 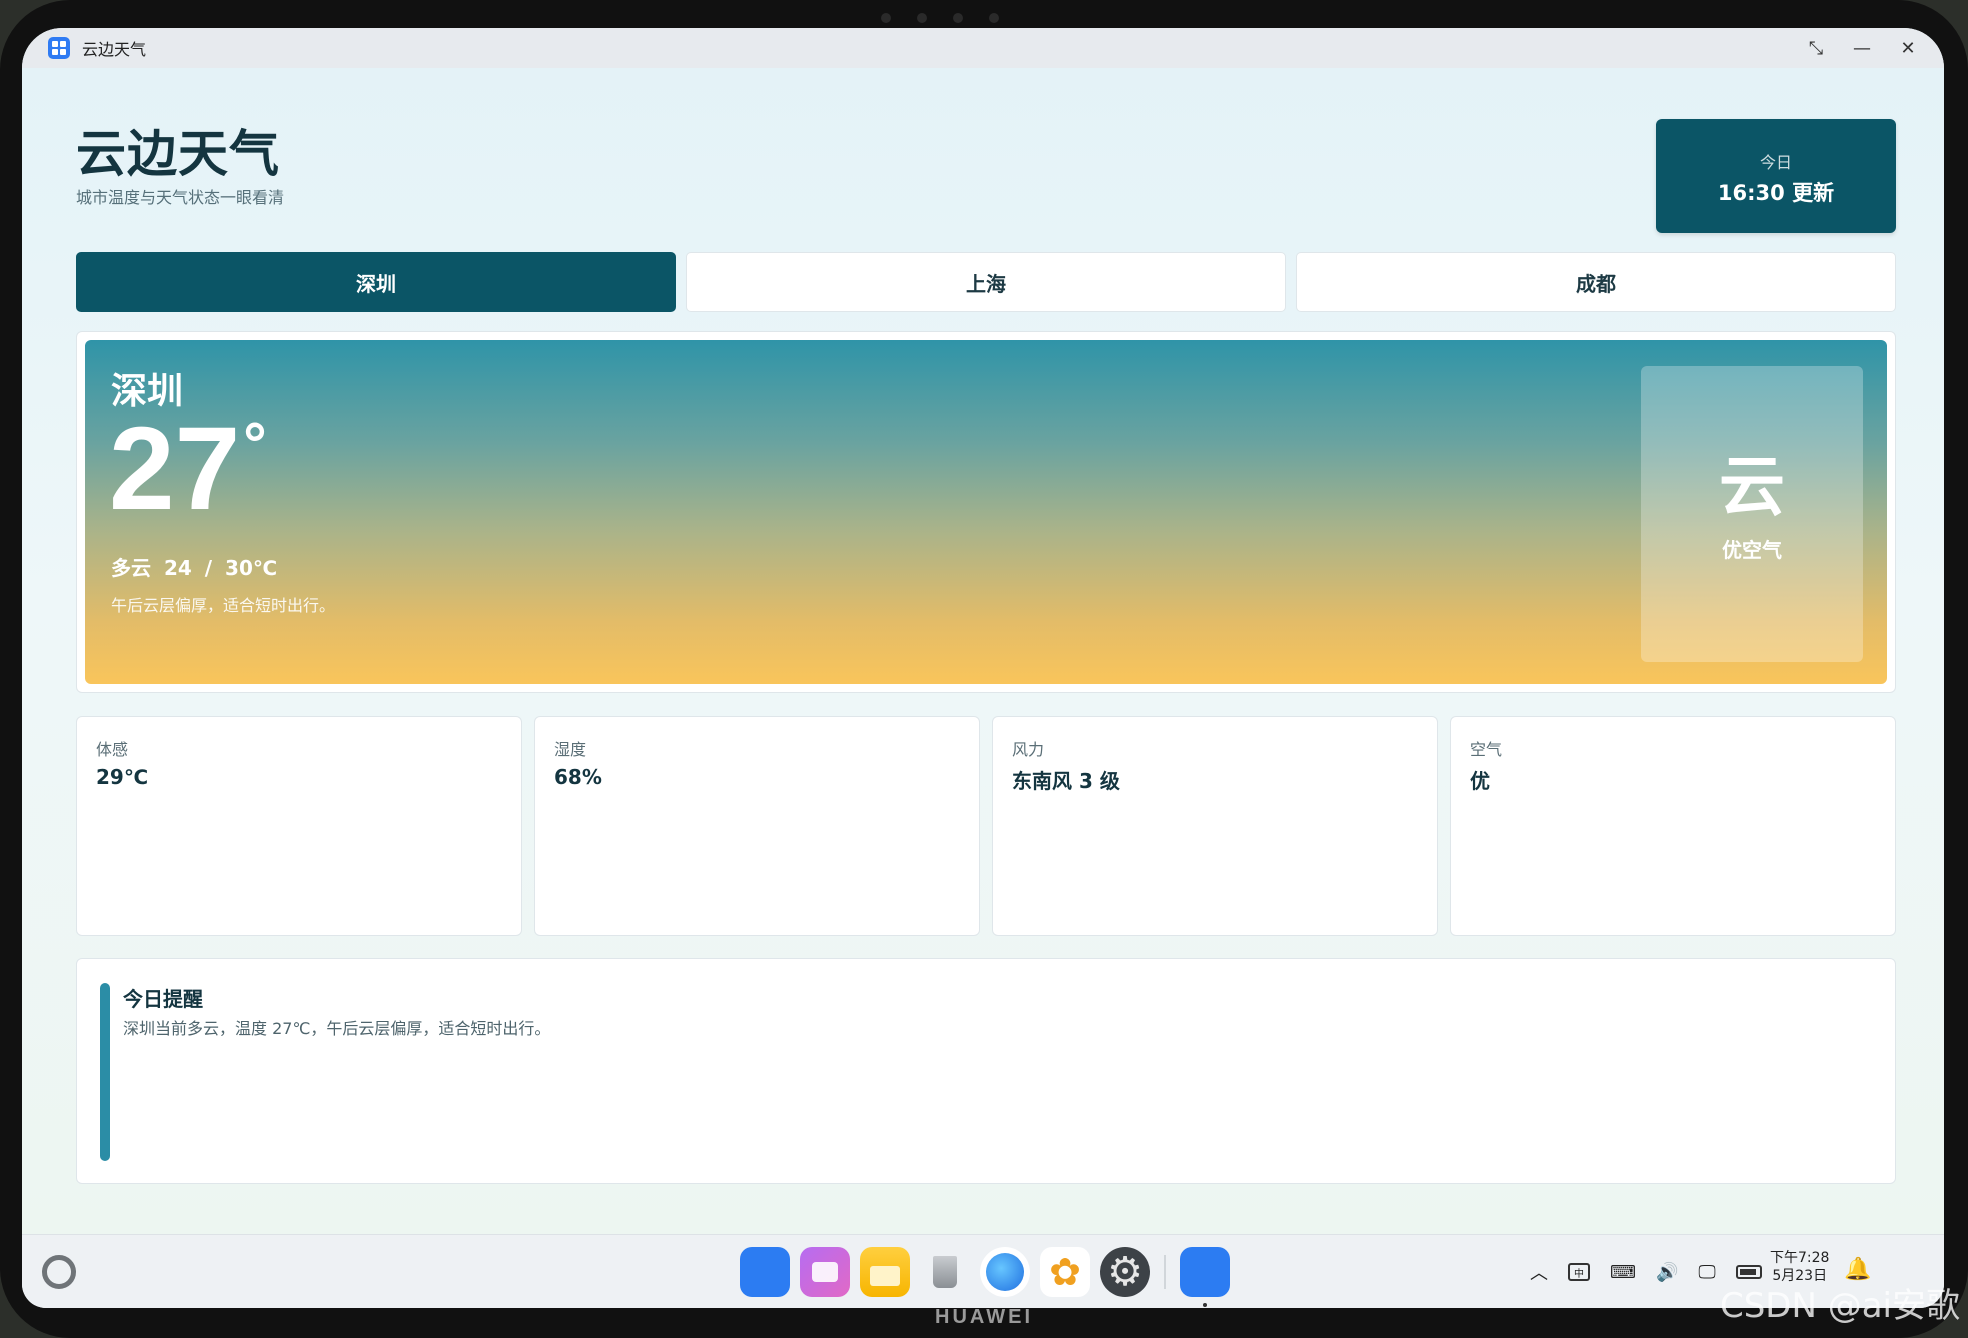 I want to click on close-icon: ✕, so click(x=1908, y=48).